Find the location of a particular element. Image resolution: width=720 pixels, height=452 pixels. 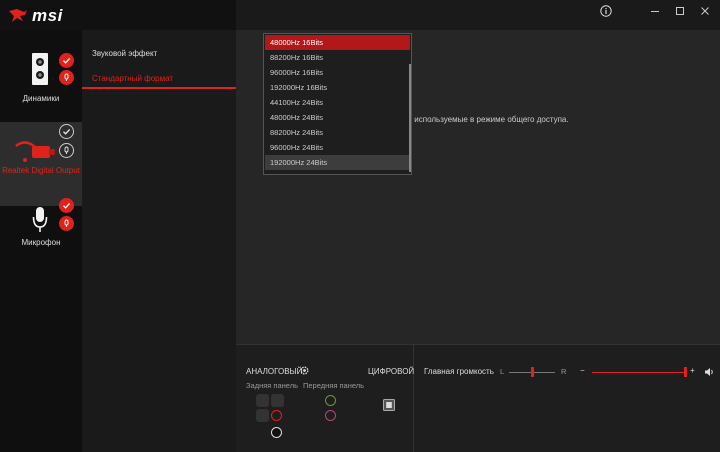

format-option: 96000Hz 16Bits is located at coordinates (337, 72).